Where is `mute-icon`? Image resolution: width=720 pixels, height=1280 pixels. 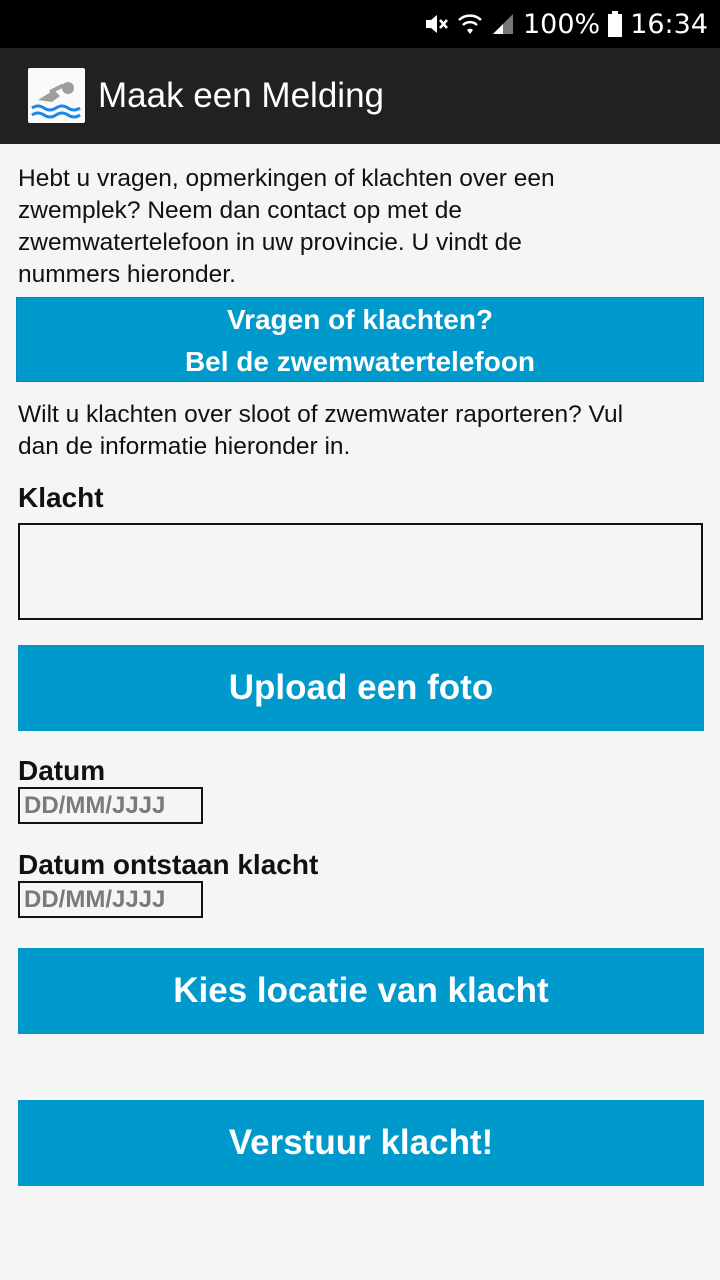 mute-icon is located at coordinates (436, 24).